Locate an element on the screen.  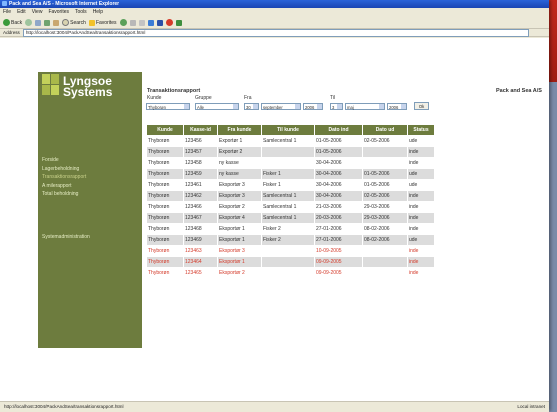
research-icon is located at coordinates (169, 22).